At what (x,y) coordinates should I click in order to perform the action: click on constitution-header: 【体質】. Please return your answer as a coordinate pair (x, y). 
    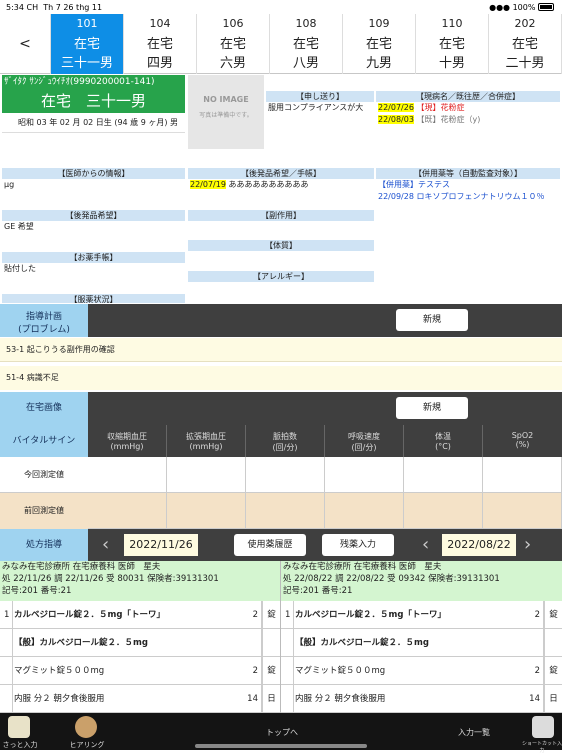
    Looking at the image, I should click on (281, 245).